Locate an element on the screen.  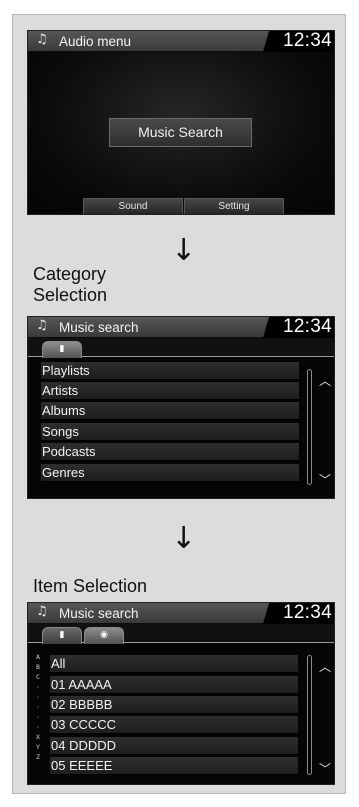
sound-button: Sound is located at coordinates (133, 206).